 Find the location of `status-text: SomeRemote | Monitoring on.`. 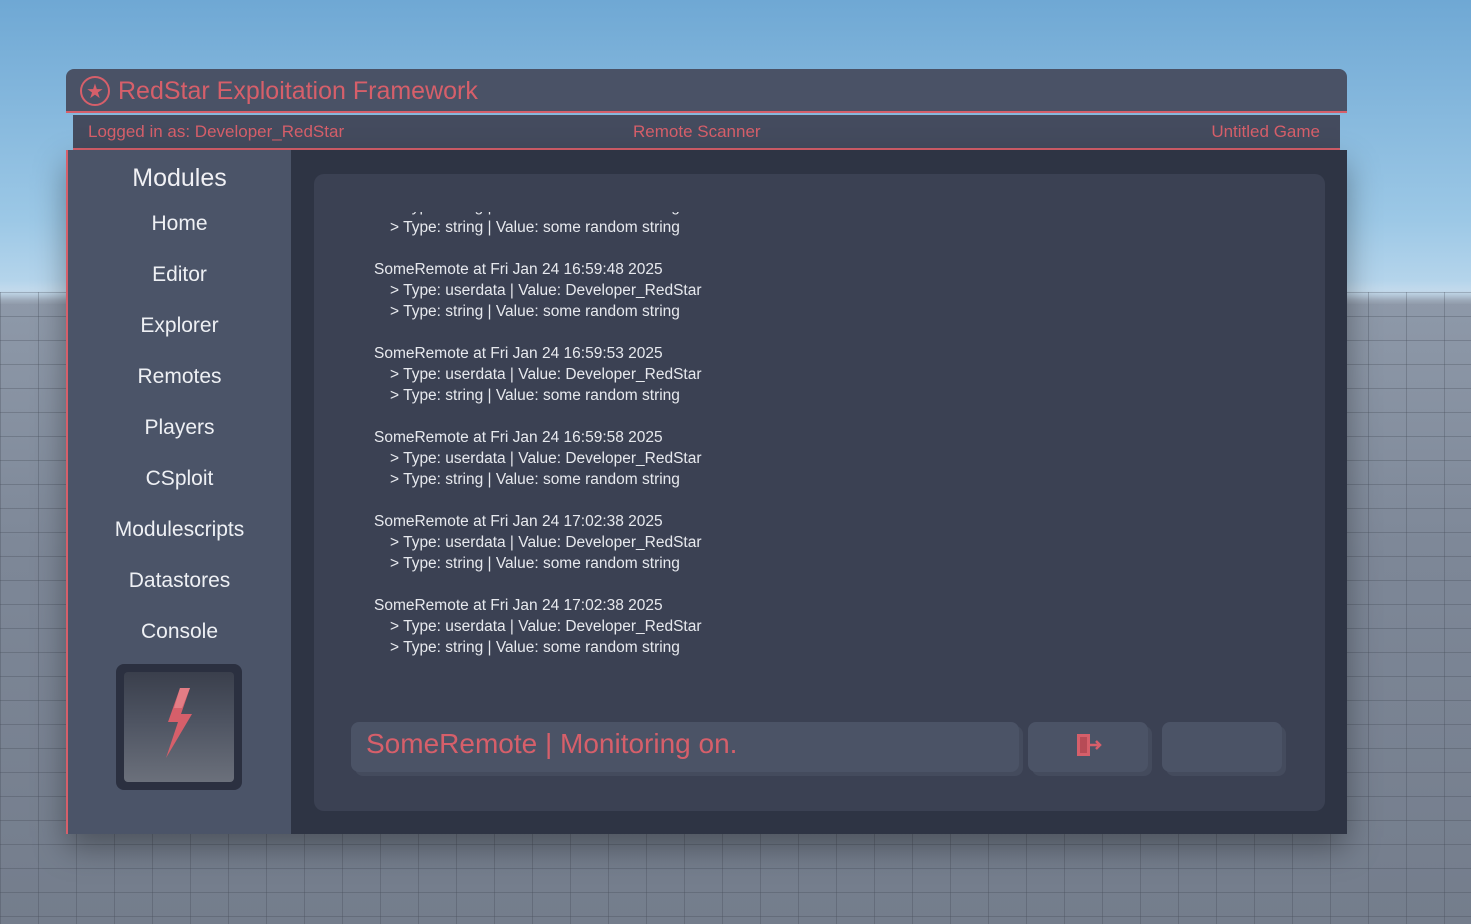

status-text: SomeRemote | Monitoring on. is located at coordinates (552, 743).